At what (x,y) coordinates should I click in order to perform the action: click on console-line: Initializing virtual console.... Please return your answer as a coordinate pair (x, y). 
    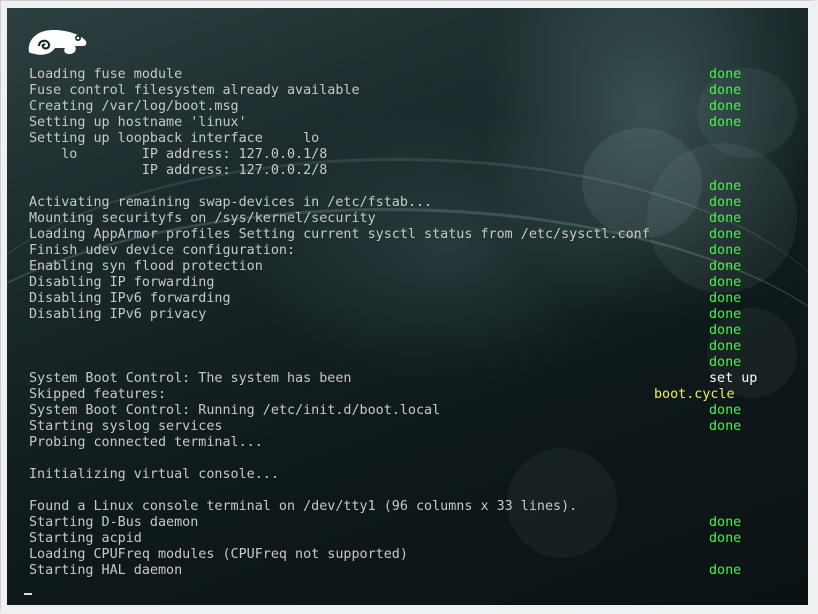
    Looking at the image, I should click on (409, 475).